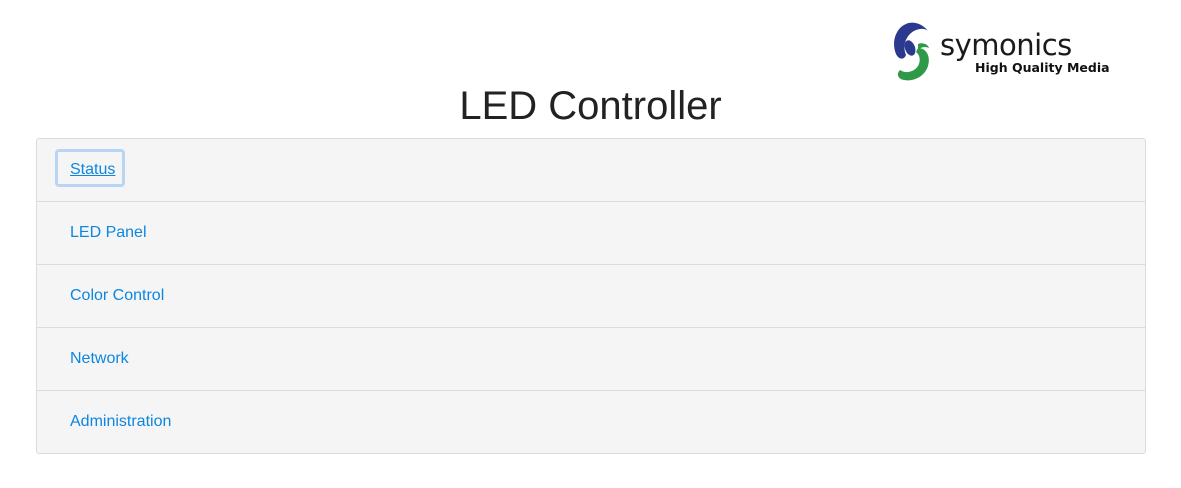  Describe the element at coordinates (911, 51) in the screenshot. I see `symonics-logo-icon` at that location.